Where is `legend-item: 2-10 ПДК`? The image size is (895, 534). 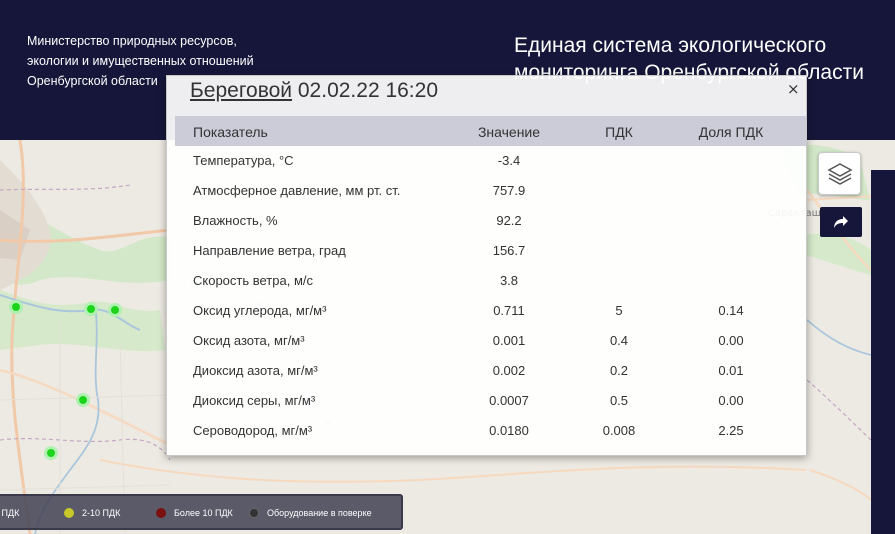 legend-item: 2-10 ПДК is located at coordinates (92, 513).